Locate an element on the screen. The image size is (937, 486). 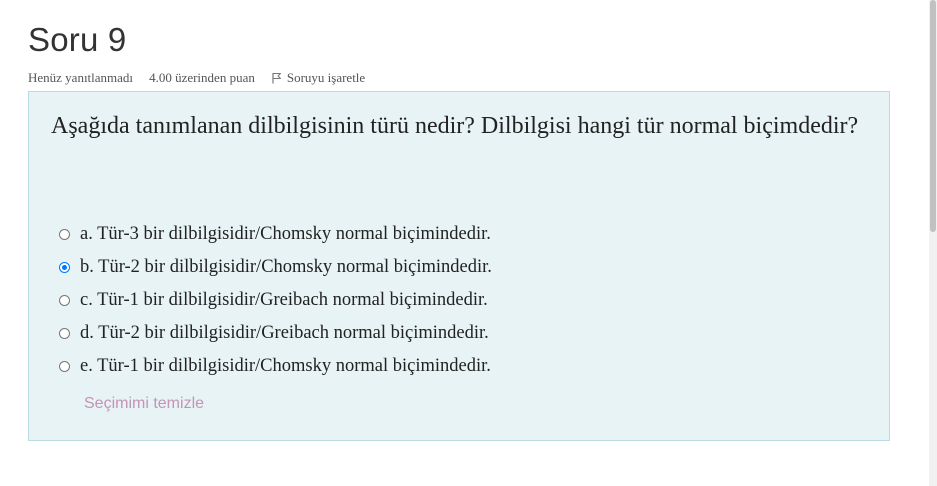
radio-button-c is located at coordinates (64, 300).